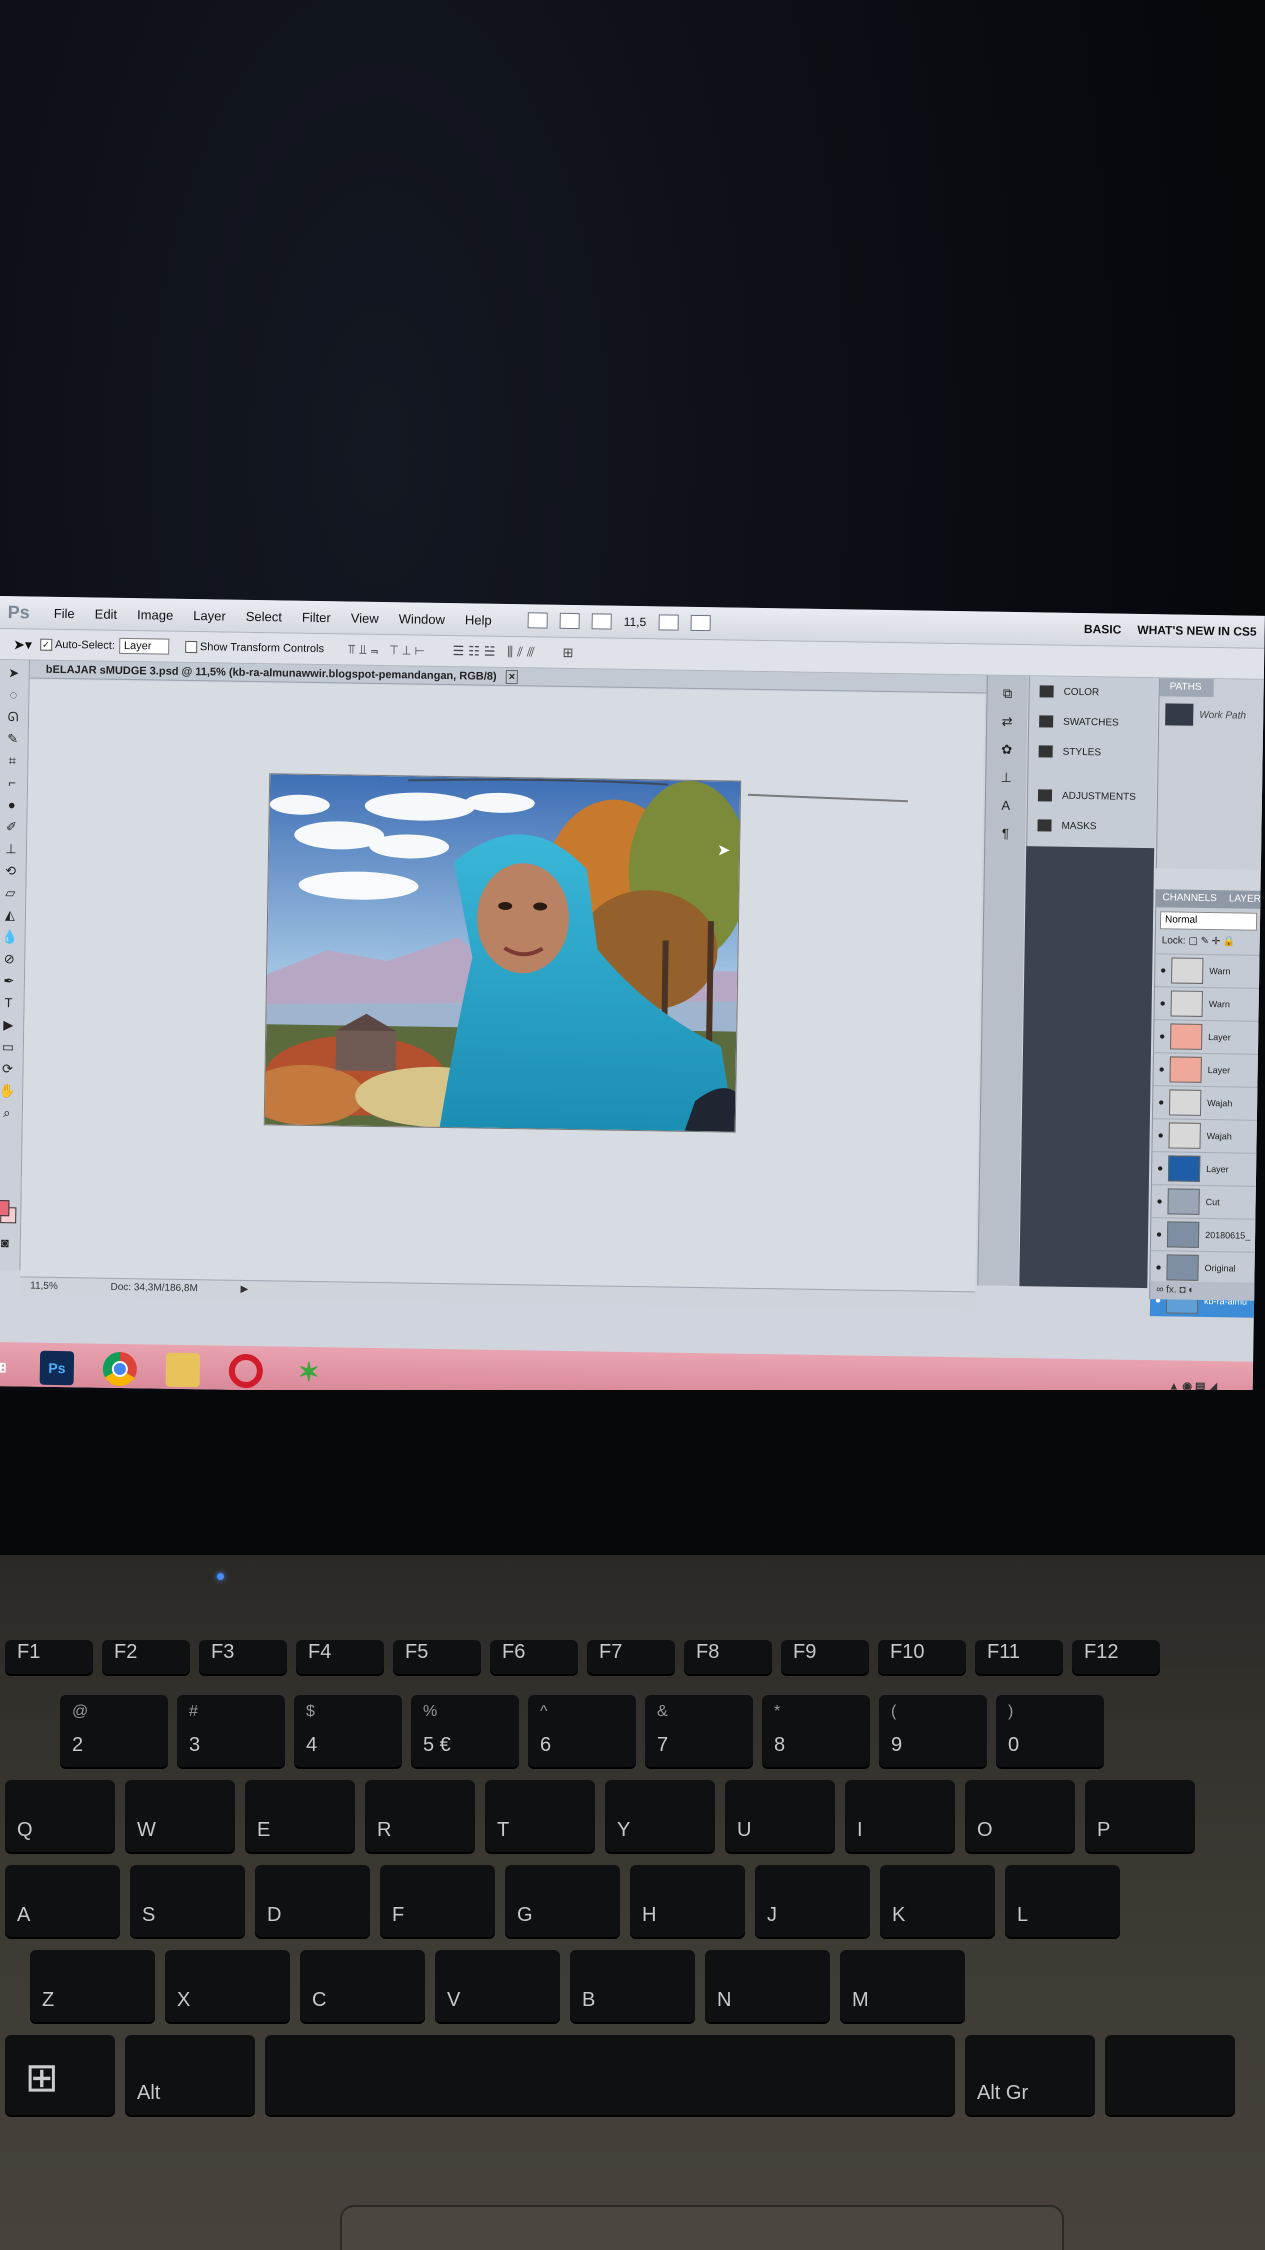  I want to click on stamp-tool-icon: ⊥, so click(11, 849).